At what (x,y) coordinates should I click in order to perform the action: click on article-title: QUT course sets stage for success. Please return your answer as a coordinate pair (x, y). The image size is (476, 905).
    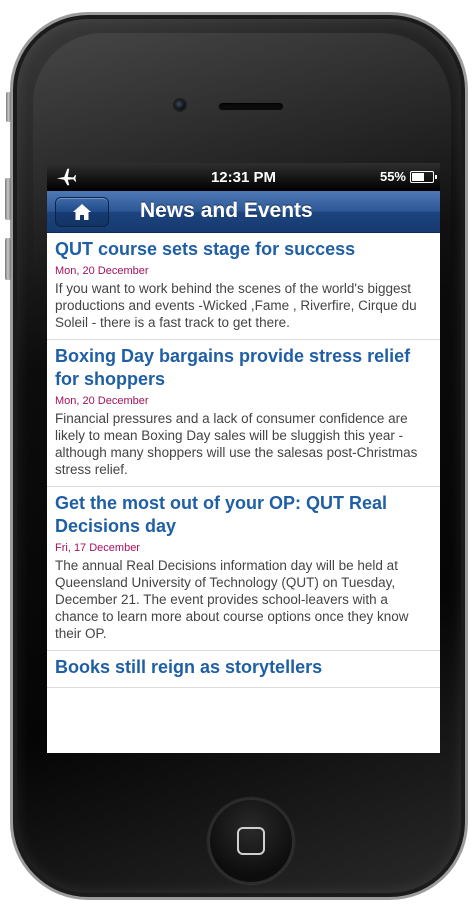
    Looking at the image, I should click on (243, 249).